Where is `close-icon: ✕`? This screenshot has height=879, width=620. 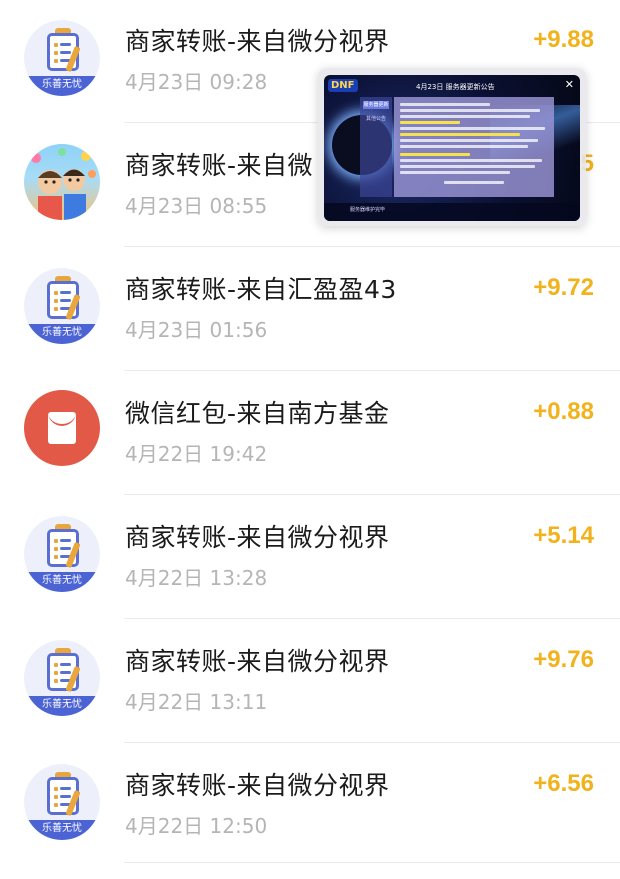 close-icon: ✕ is located at coordinates (569, 84).